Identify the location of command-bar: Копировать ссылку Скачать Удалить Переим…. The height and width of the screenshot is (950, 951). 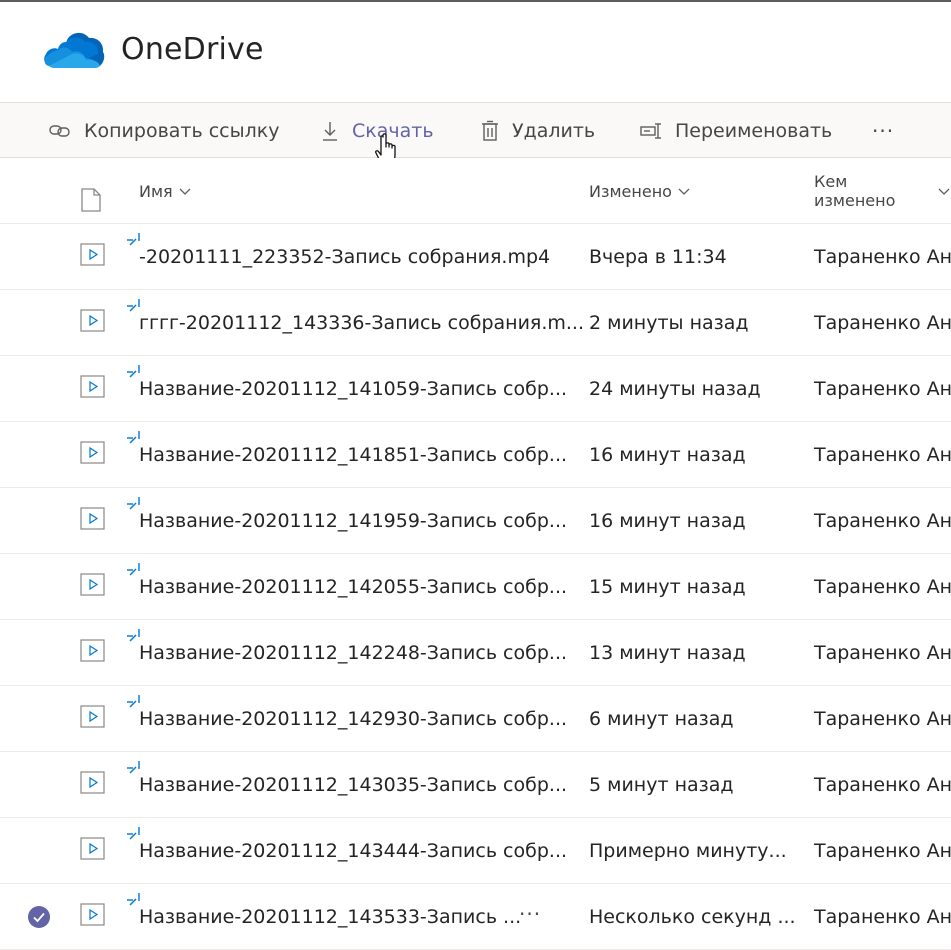
(475, 130).